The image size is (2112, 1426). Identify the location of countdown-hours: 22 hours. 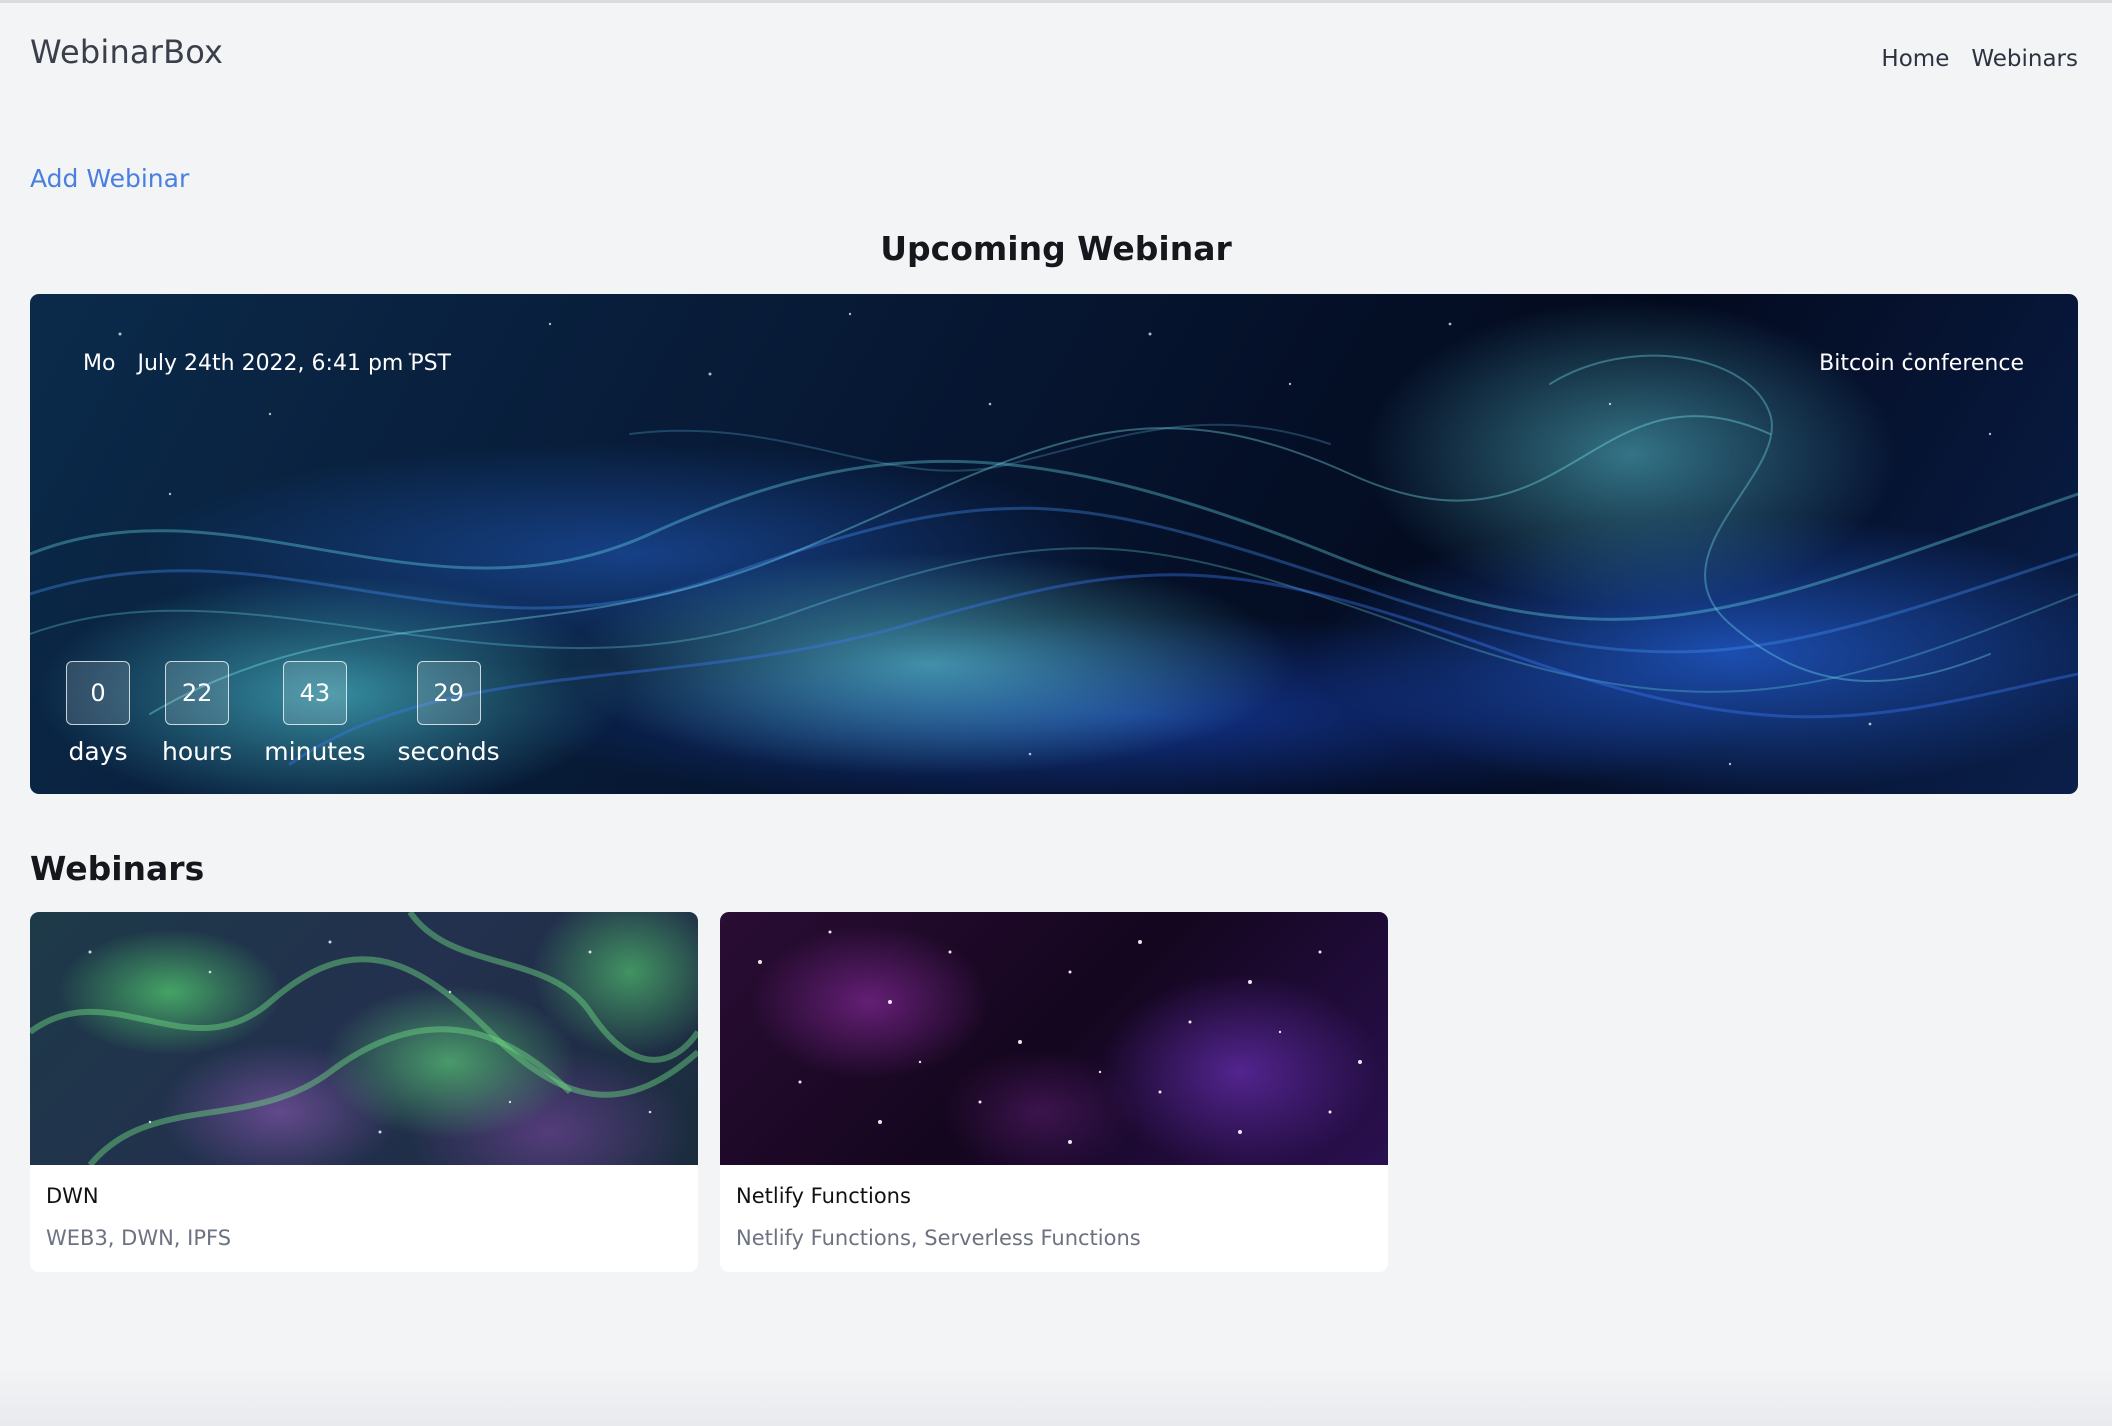
(197, 713).